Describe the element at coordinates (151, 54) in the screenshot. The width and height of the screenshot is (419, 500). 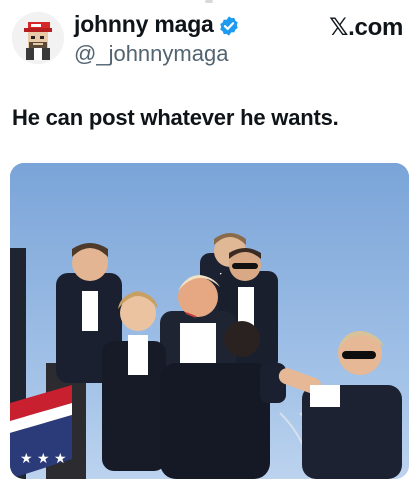
I see `author-handle: @_johnnymaga` at that location.